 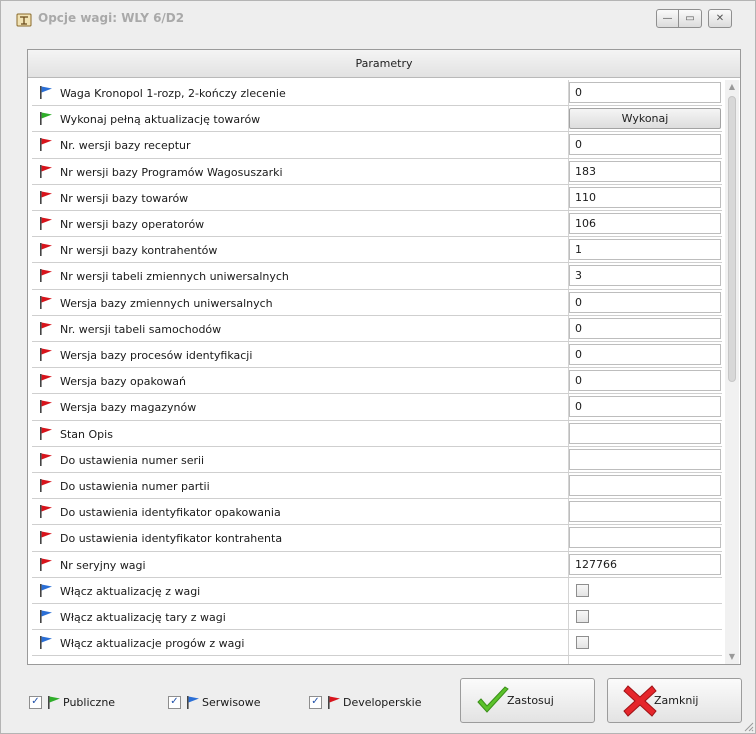 I want to click on minimize-button: —, so click(x=667, y=18).